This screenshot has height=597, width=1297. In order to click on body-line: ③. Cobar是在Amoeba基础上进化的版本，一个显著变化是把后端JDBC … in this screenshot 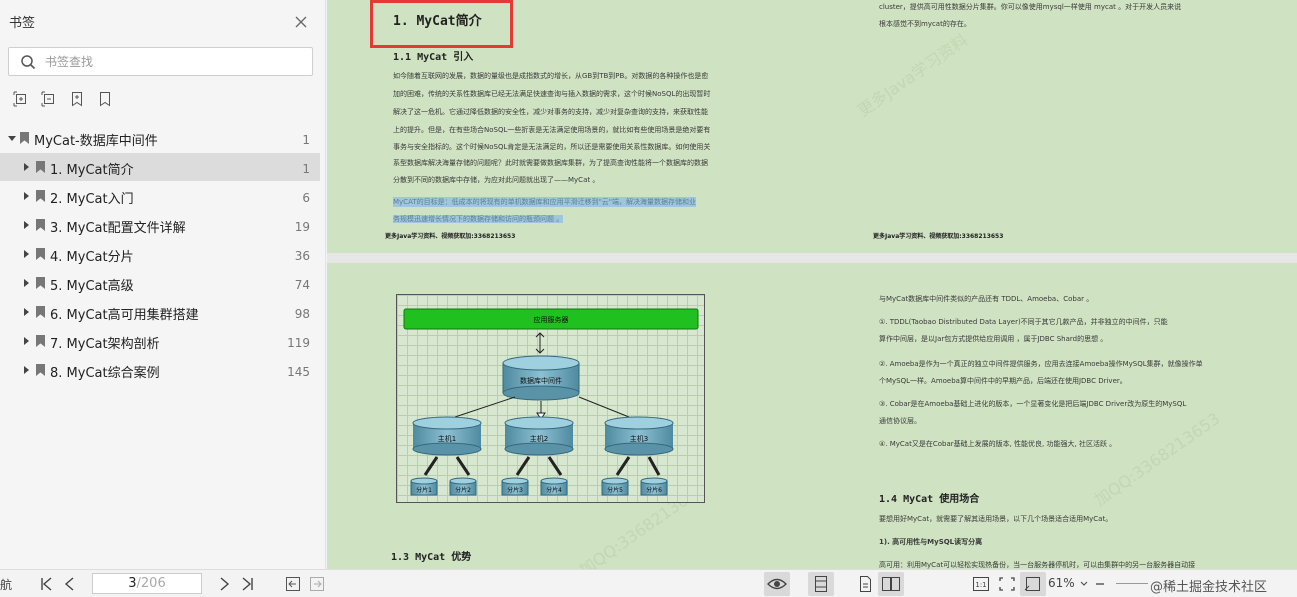, I will do `click(1033, 404)`.